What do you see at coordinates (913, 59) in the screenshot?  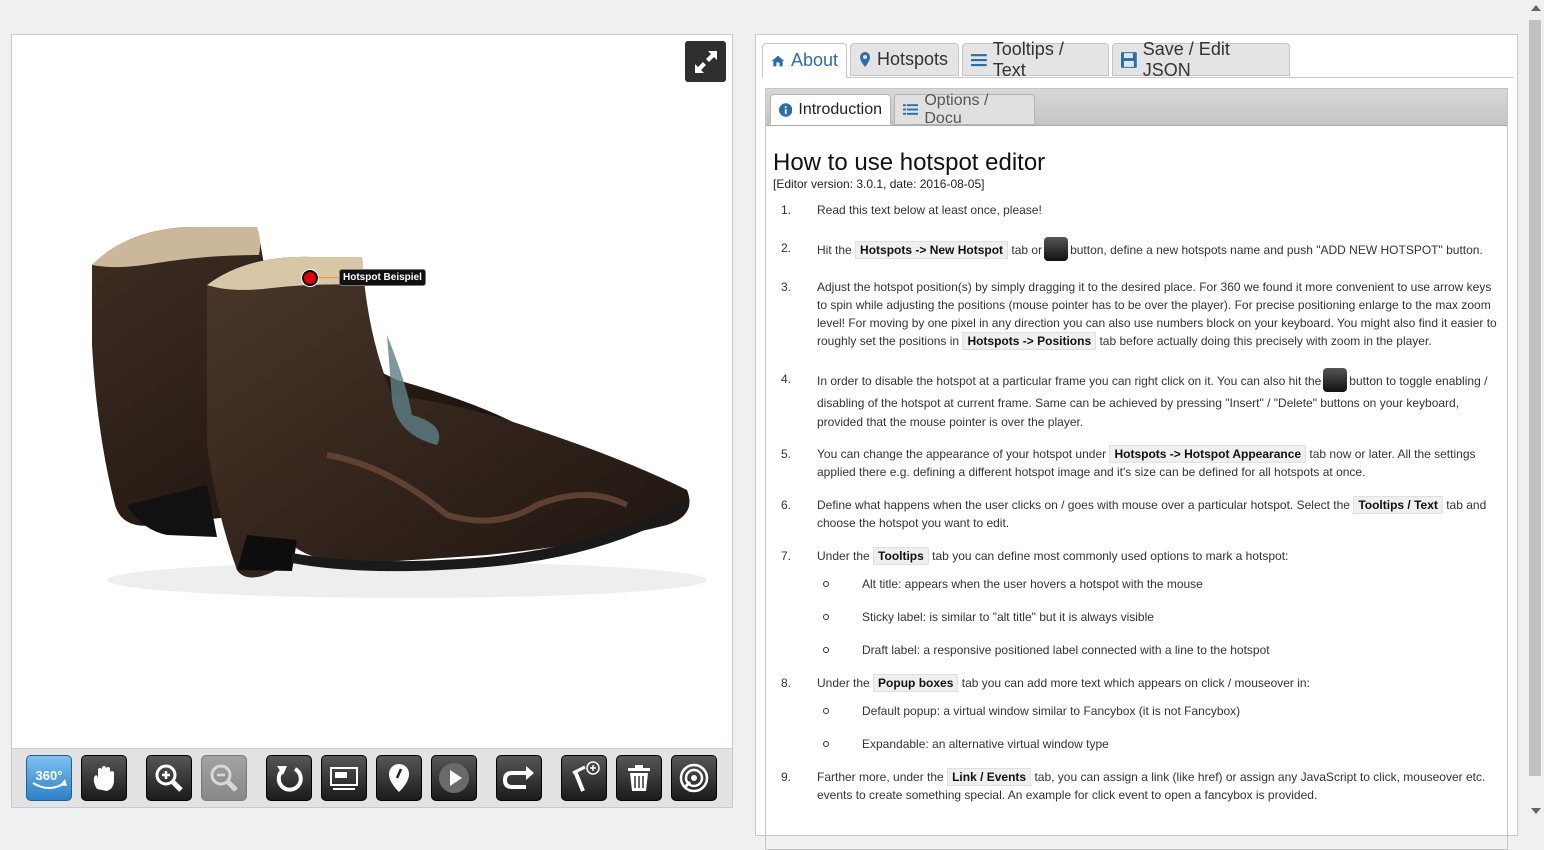 I see `tab-hotspots-label: Hotspots` at bounding box center [913, 59].